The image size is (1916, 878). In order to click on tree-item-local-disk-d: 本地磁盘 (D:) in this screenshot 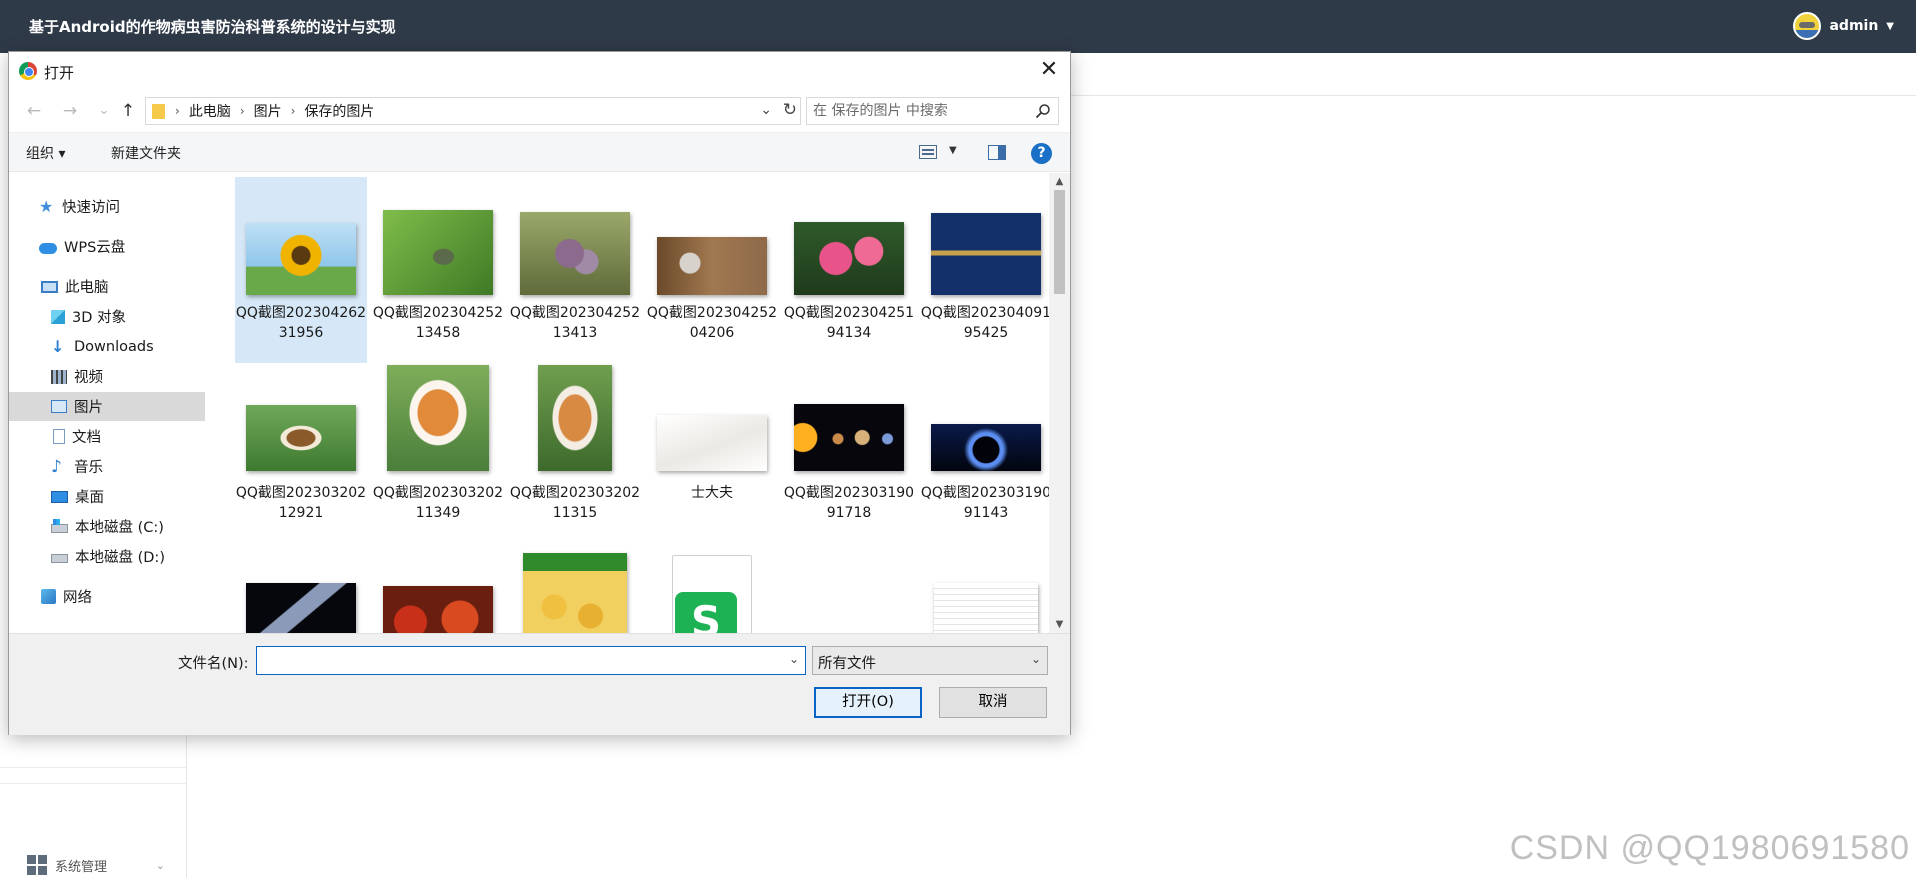, I will do `click(107, 556)`.